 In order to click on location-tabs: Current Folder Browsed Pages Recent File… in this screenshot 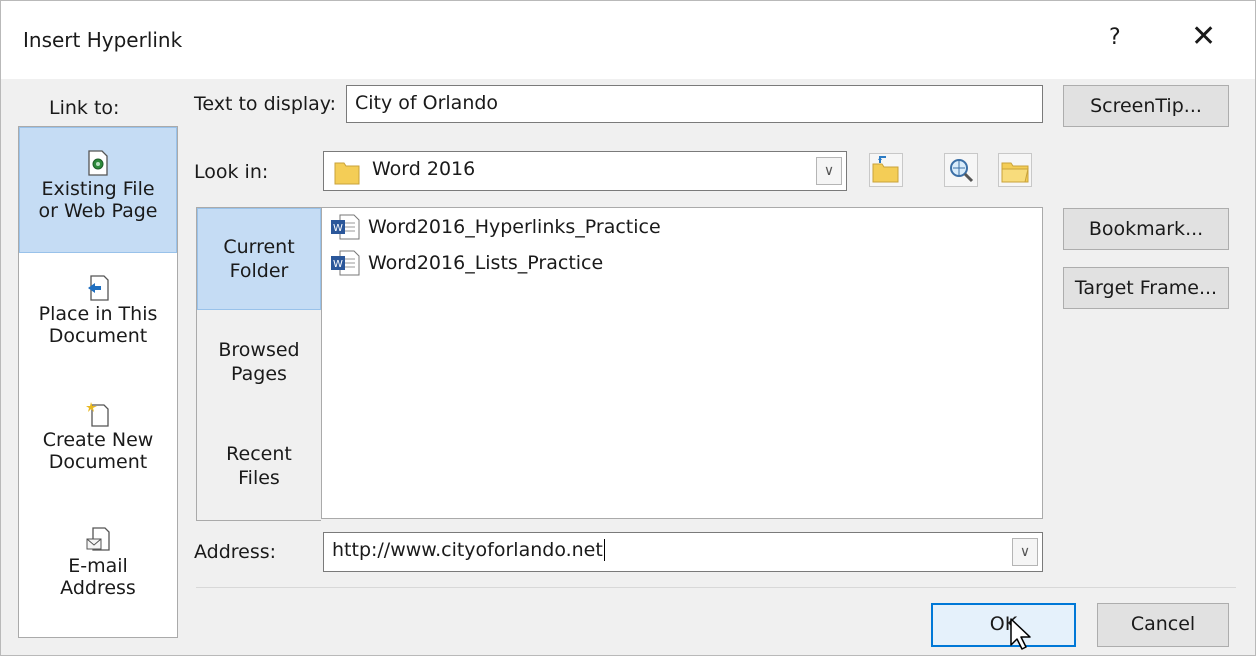, I will do `click(258, 364)`.